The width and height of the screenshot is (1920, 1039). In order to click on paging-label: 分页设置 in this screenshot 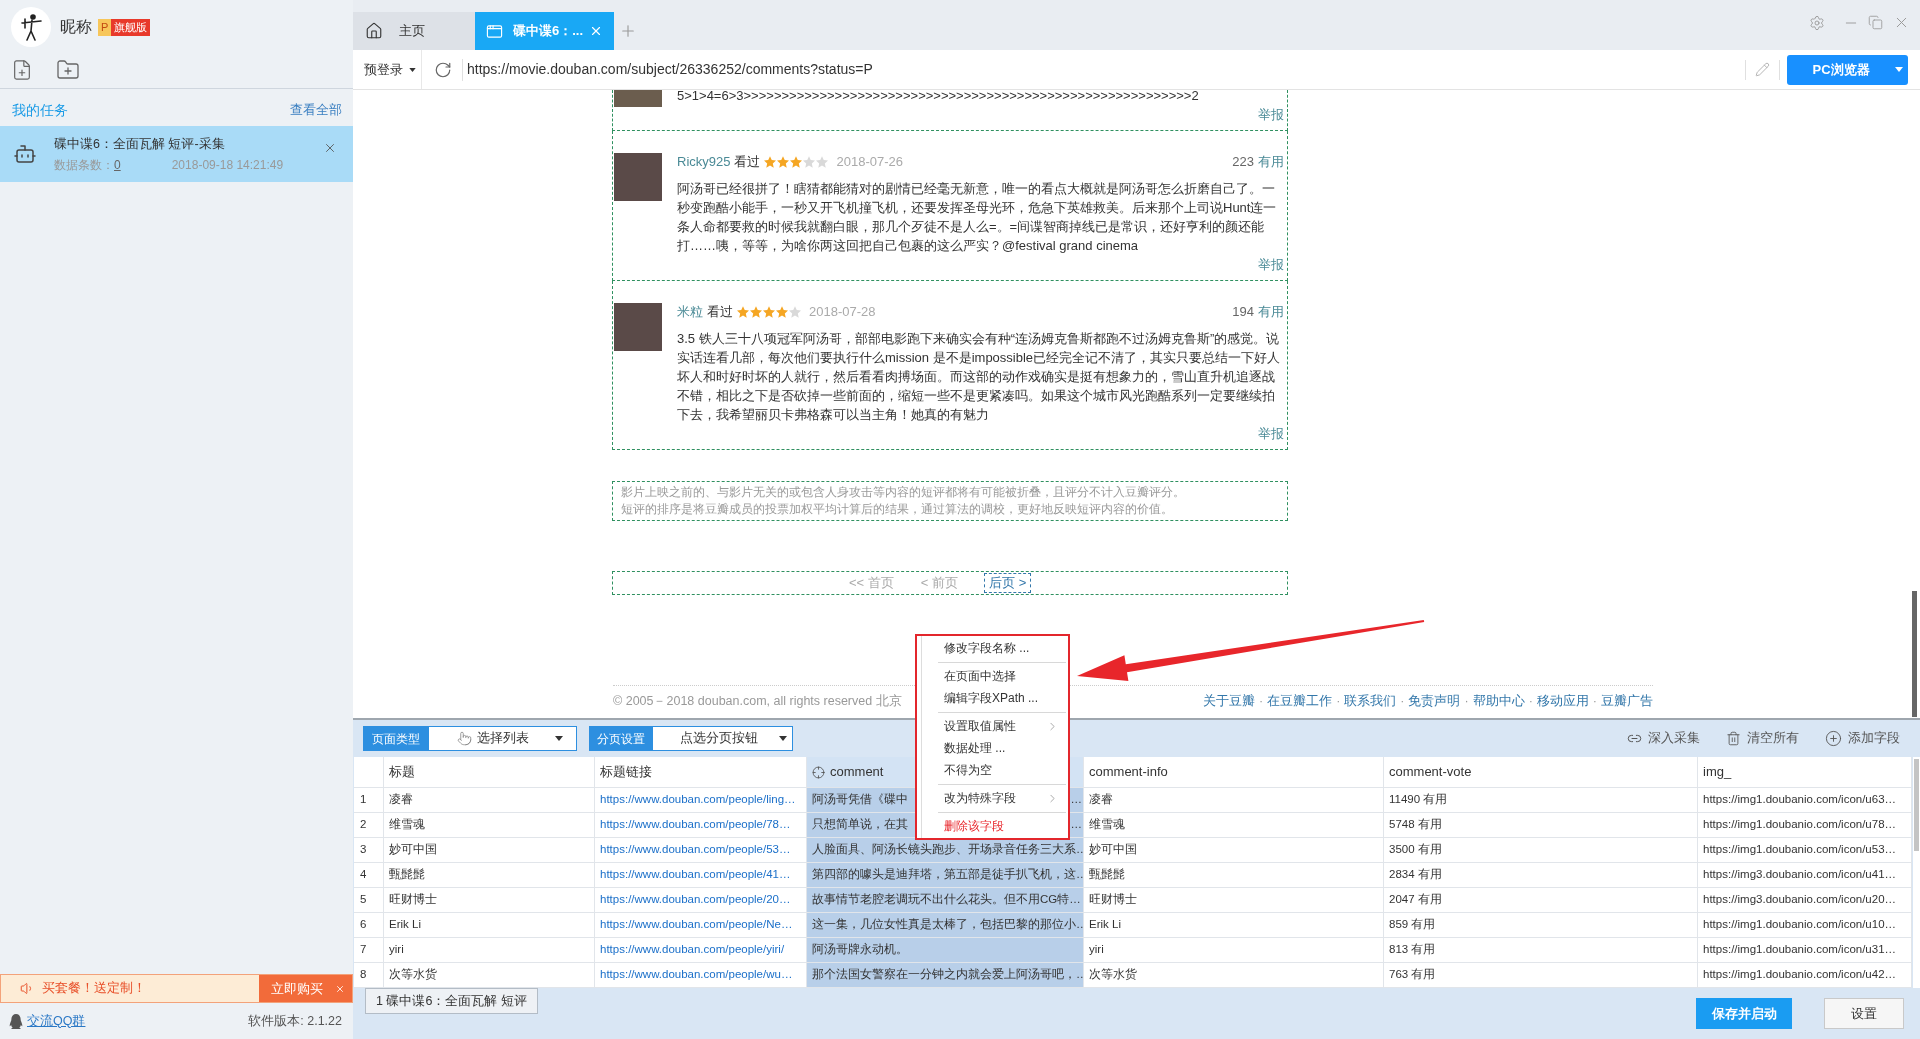, I will do `click(620, 738)`.